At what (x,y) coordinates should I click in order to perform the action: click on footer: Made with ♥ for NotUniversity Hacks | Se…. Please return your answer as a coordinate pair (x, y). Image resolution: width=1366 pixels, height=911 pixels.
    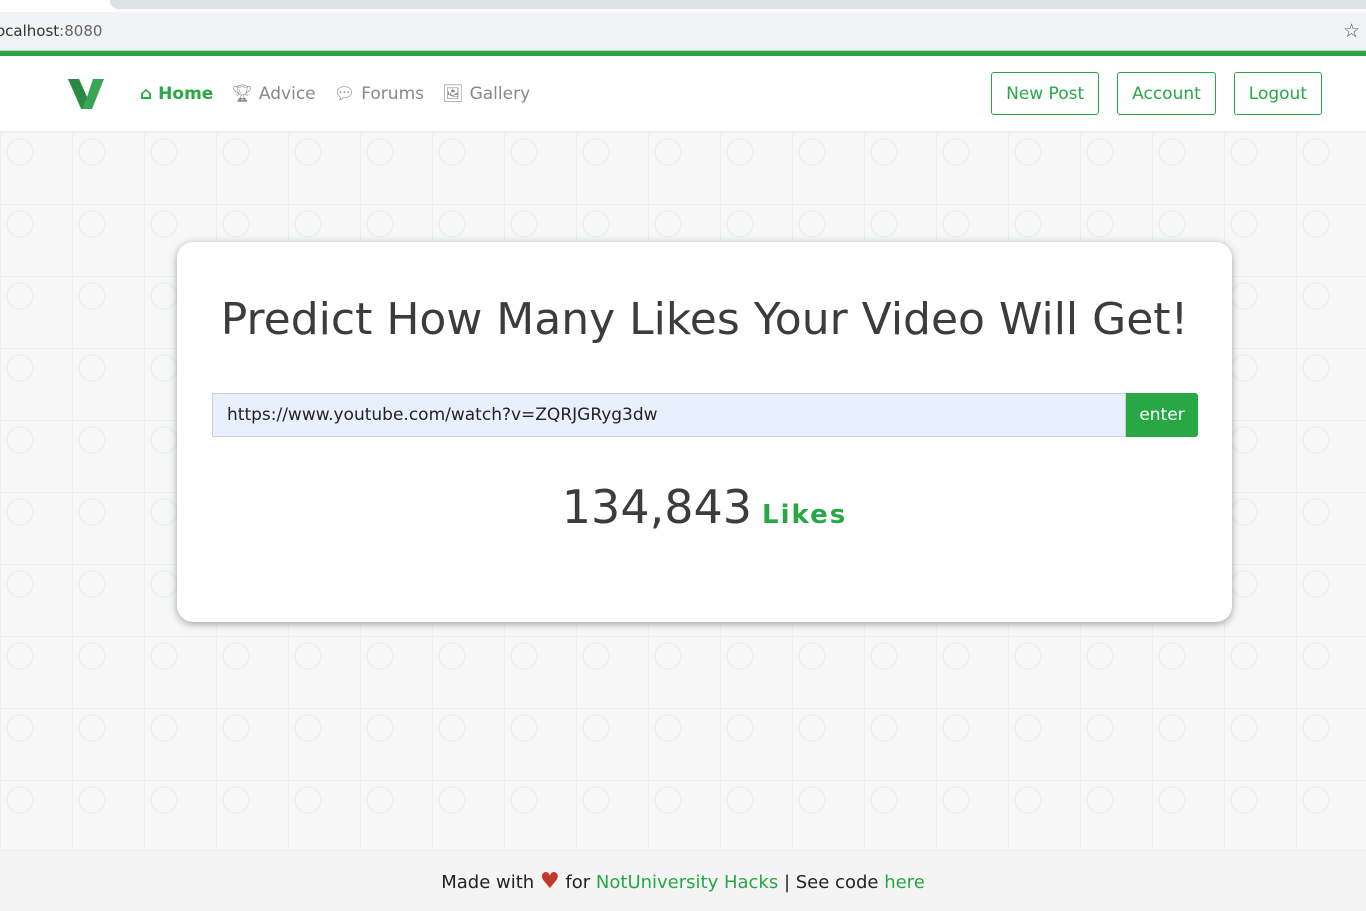
    Looking at the image, I should click on (683, 880).